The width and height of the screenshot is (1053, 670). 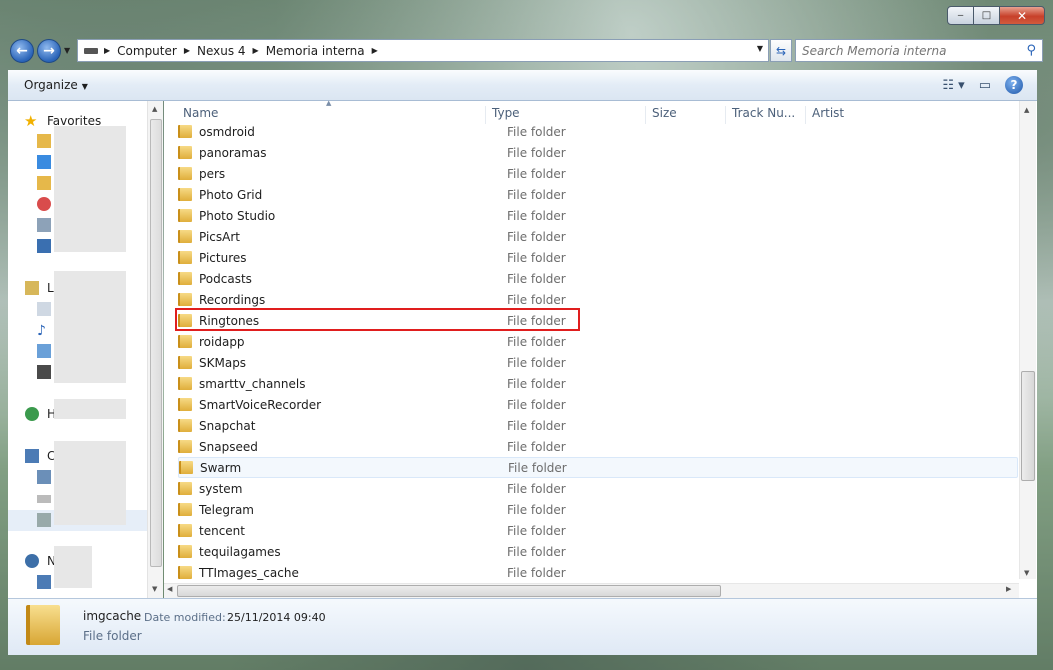 I want to click on device-icon, so click(x=91, y=50).